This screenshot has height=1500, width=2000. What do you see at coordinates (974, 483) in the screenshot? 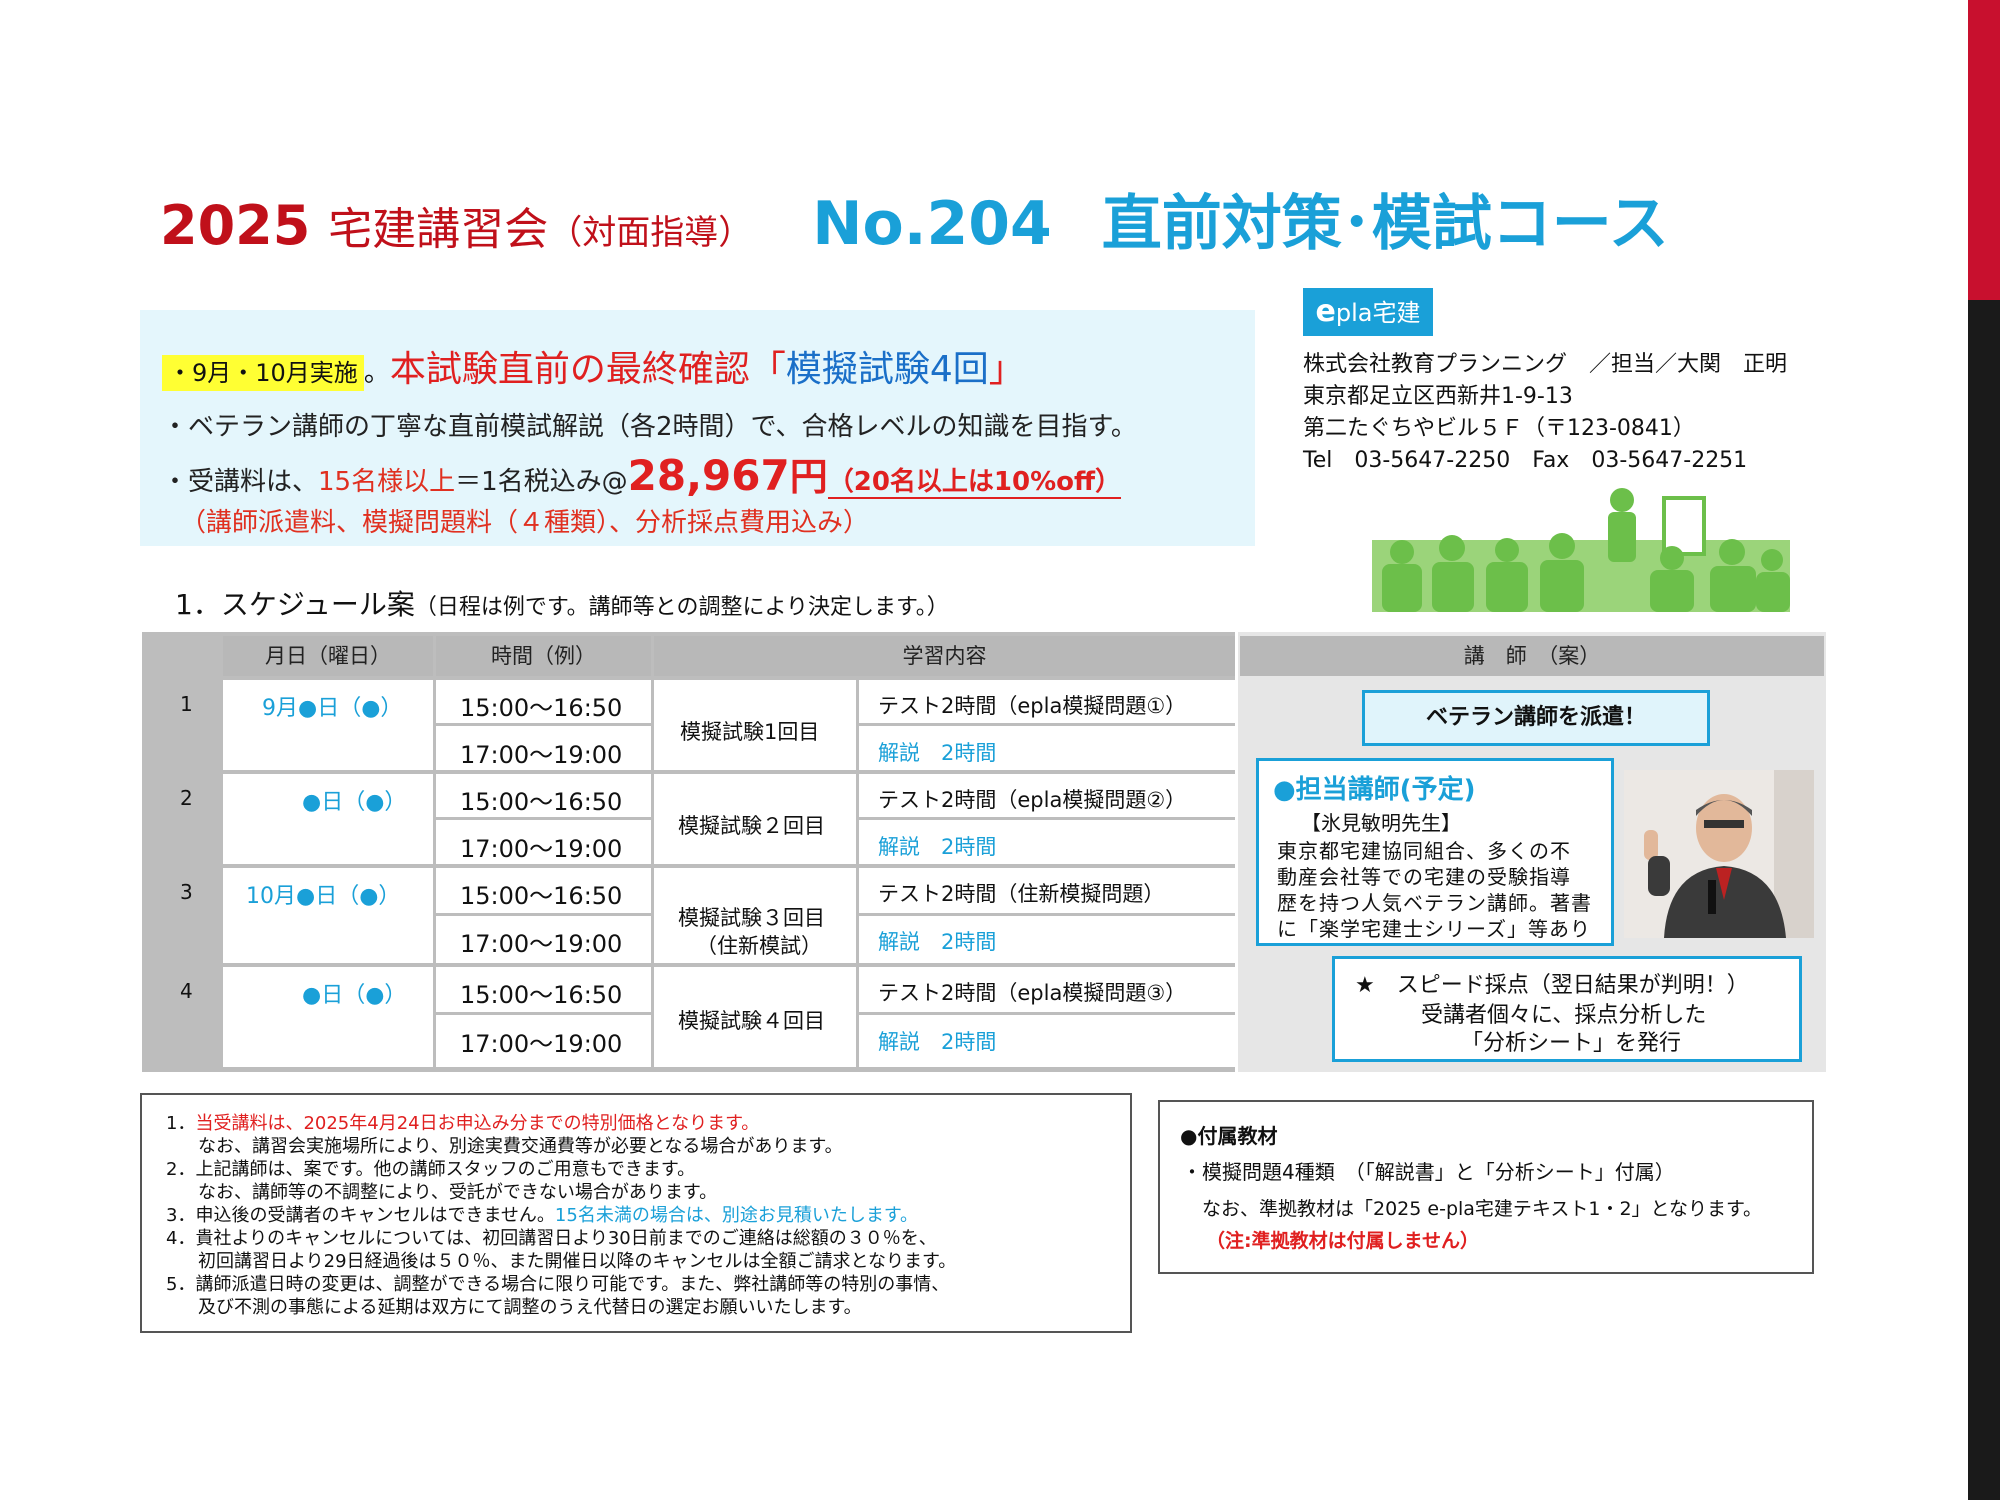
I see `fee-discount-note: （20名以上は10%off）` at bounding box center [974, 483].